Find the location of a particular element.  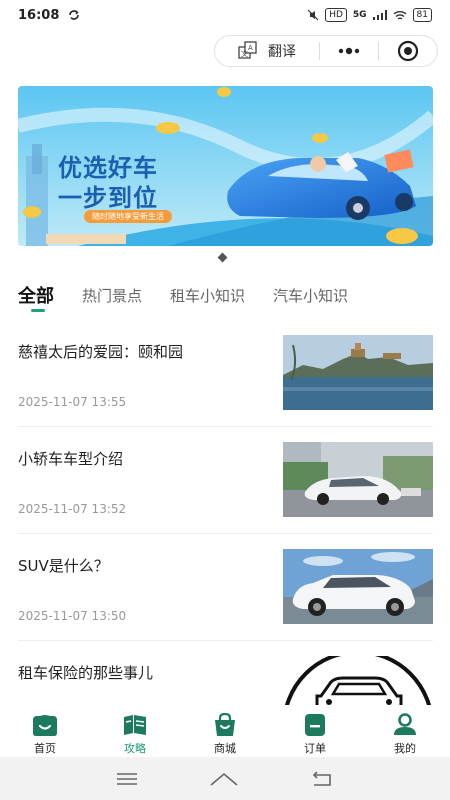

home-icon is located at coordinates (45, 725).